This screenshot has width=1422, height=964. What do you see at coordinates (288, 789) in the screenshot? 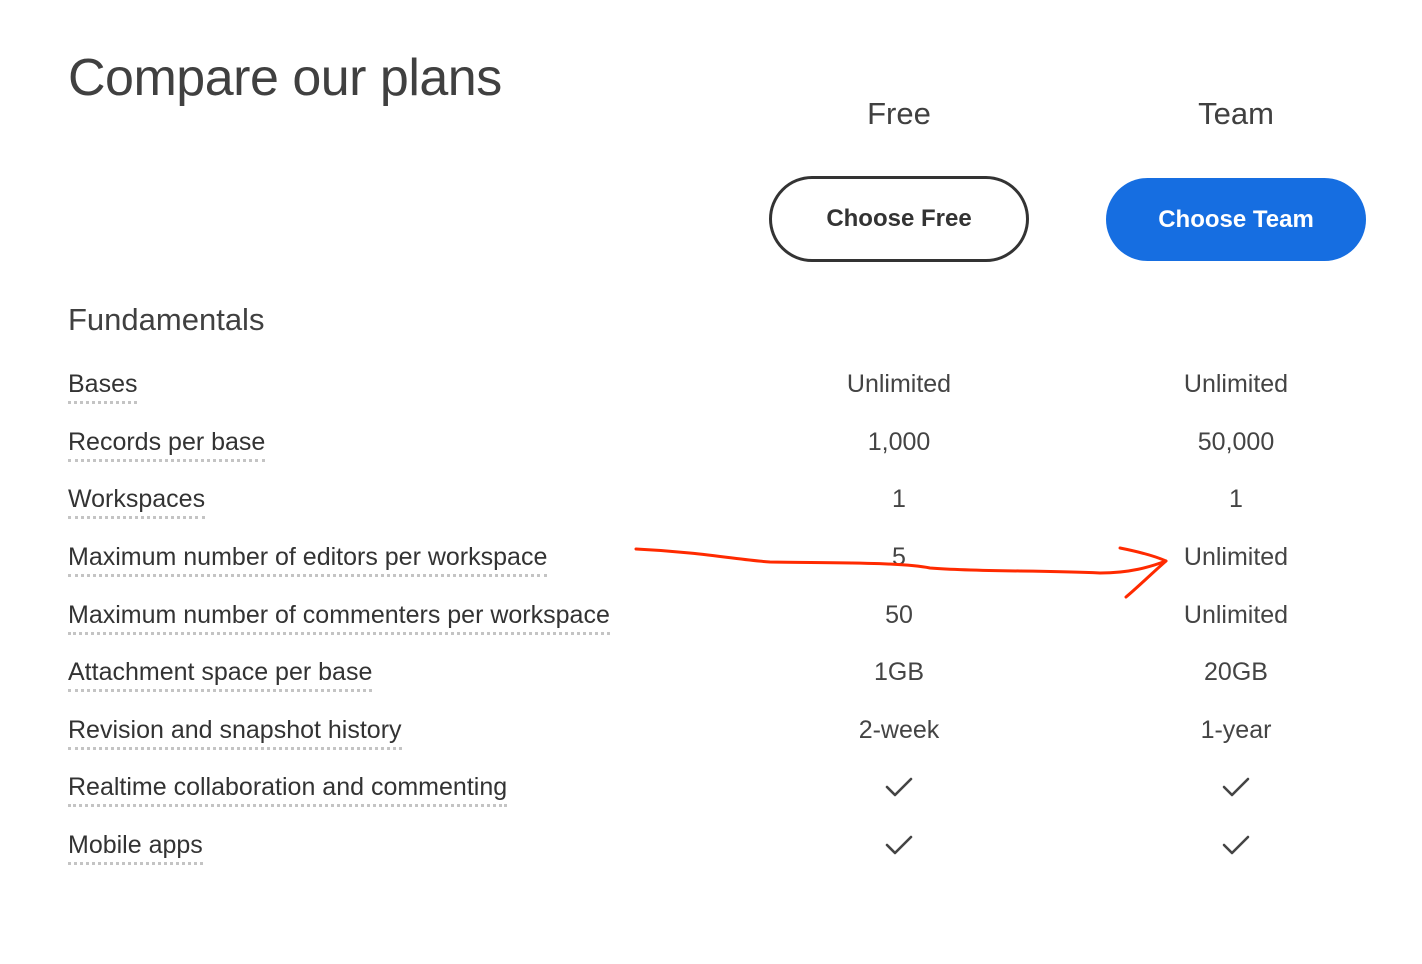
I see `feature-label: Realtime collaboration and commenting` at bounding box center [288, 789].